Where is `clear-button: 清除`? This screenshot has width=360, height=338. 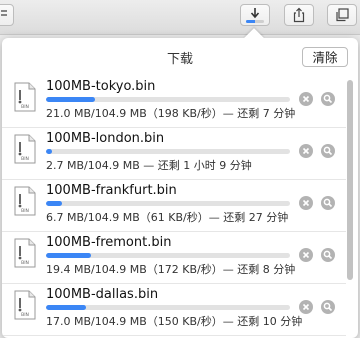 clear-button: 清除 is located at coordinates (325, 57).